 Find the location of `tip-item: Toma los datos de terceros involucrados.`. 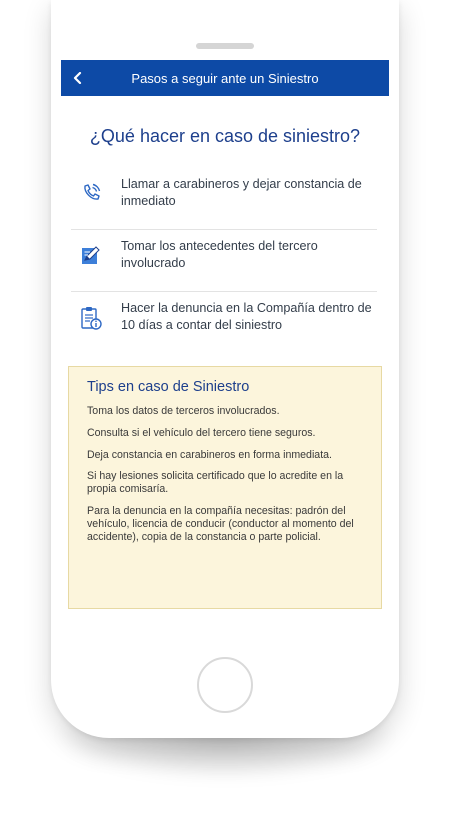

tip-item: Toma los datos de terceros involucrados. is located at coordinates (183, 411).